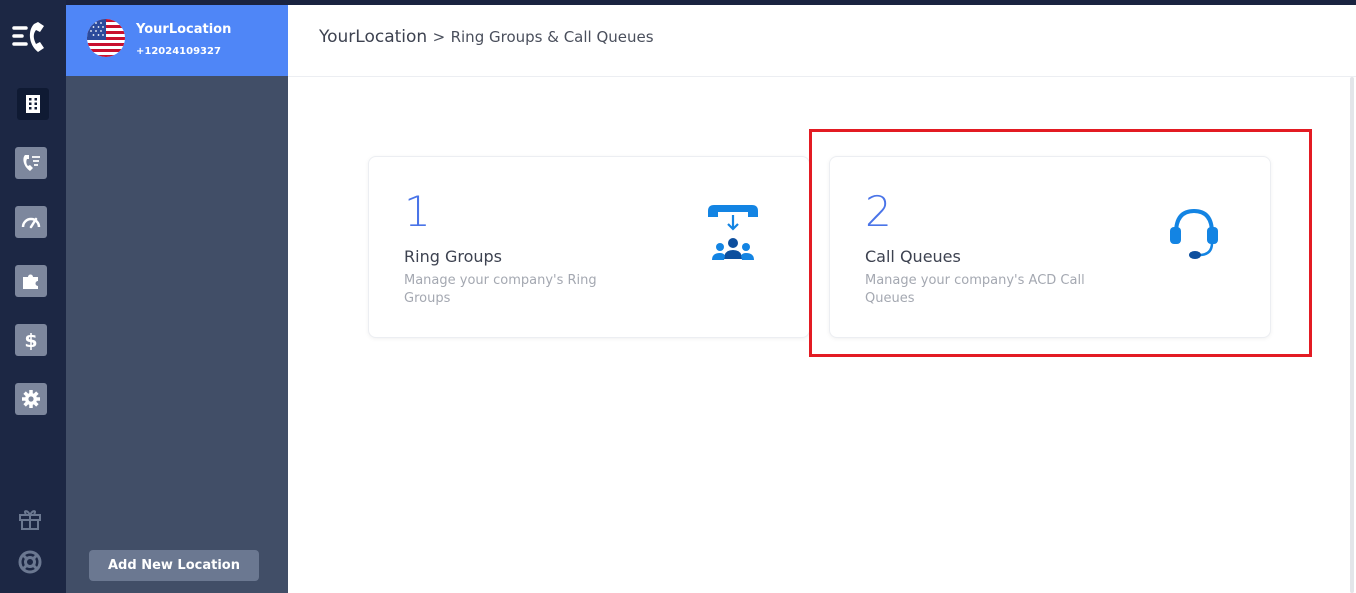  What do you see at coordinates (184, 29) in the screenshot?
I see `location-name: YourLocation` at bounding box center [184, 29].